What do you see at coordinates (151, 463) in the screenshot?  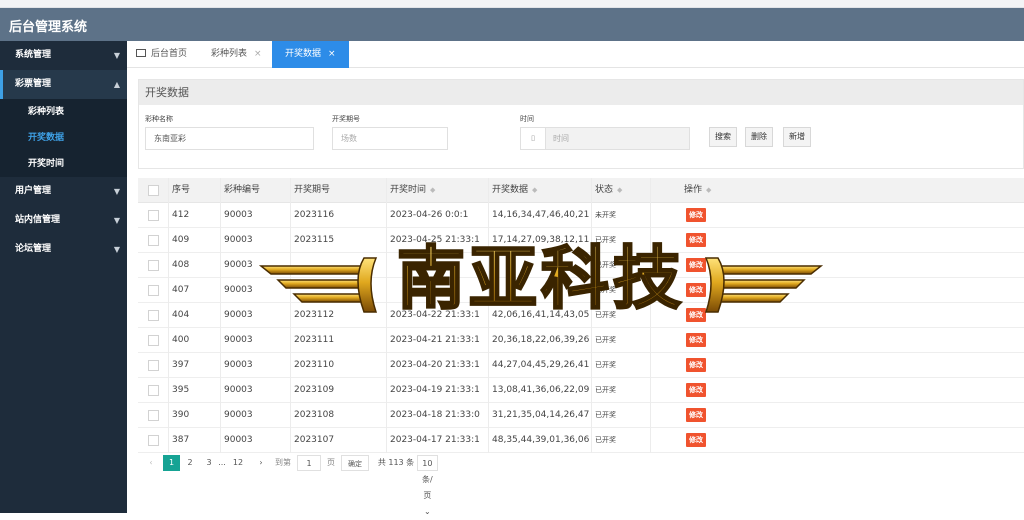 I see `prev-page-button: ‹` at bounding box center [151, 463].